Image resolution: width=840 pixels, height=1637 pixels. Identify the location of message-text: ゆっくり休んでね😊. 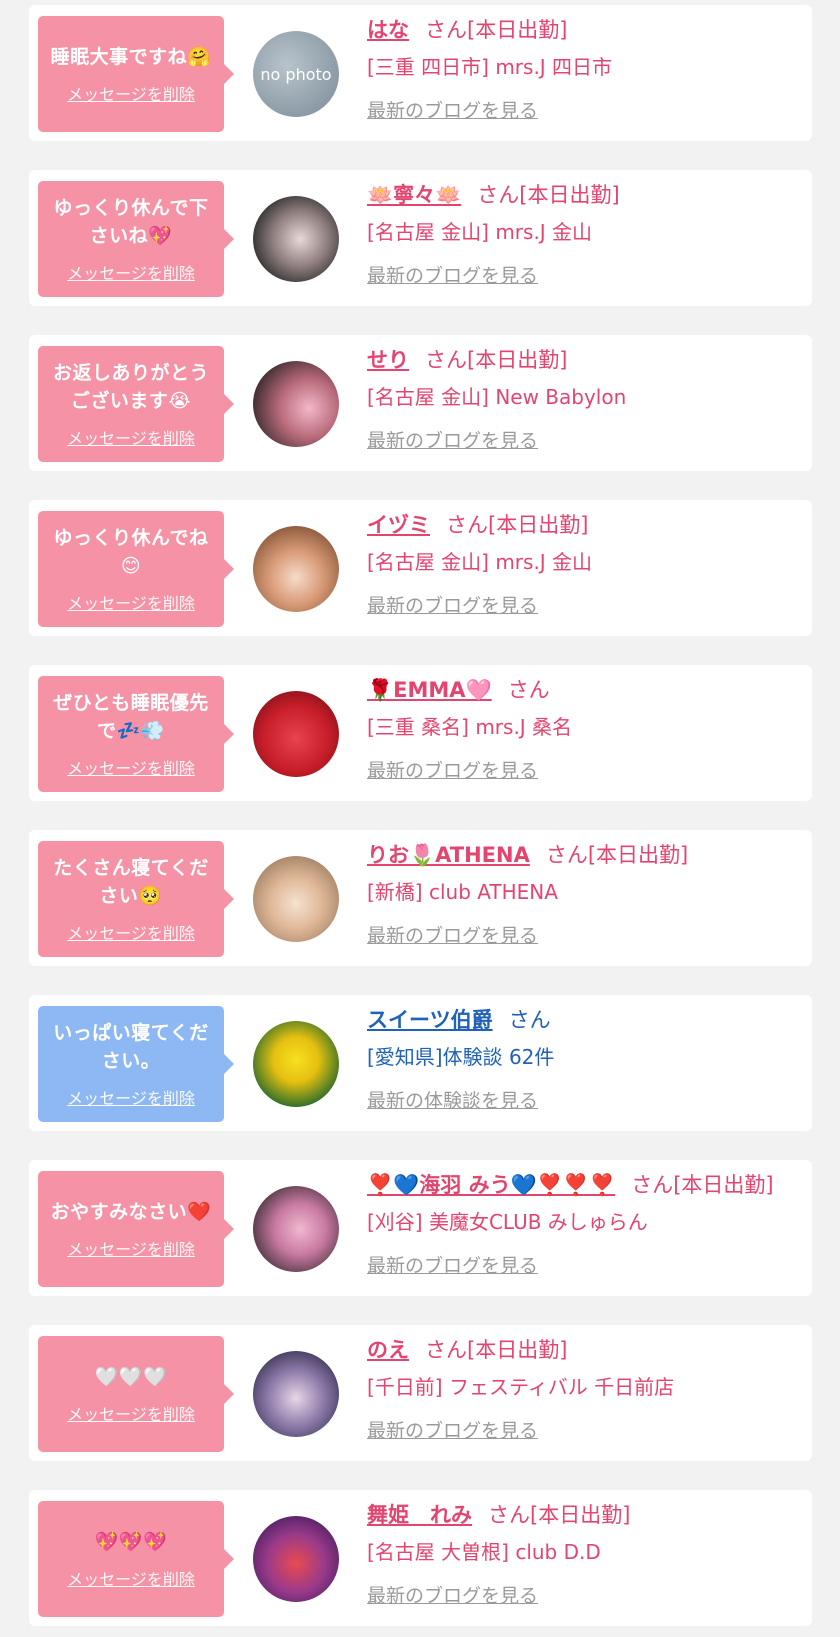
(131, 552).